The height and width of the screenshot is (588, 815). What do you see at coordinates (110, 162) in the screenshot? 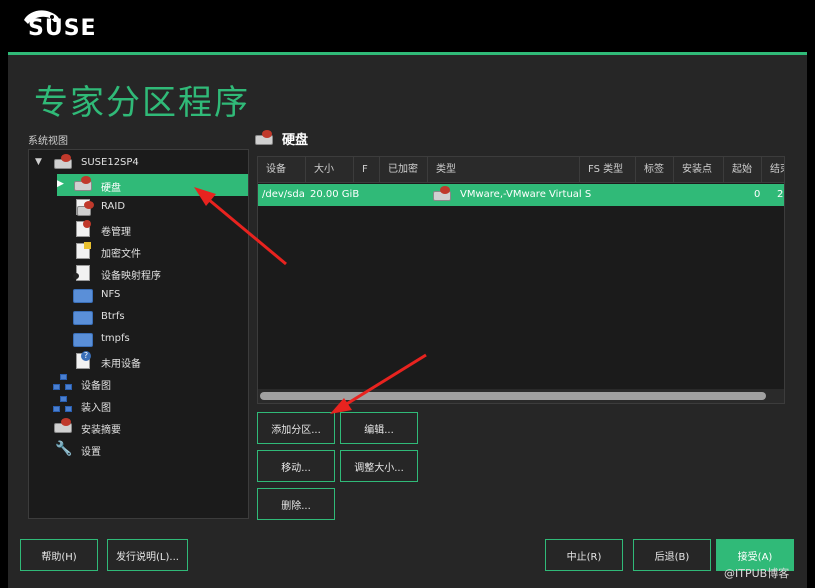
I see `tree-root-label: SUSE12SP4` at bounding box center [110, 162].